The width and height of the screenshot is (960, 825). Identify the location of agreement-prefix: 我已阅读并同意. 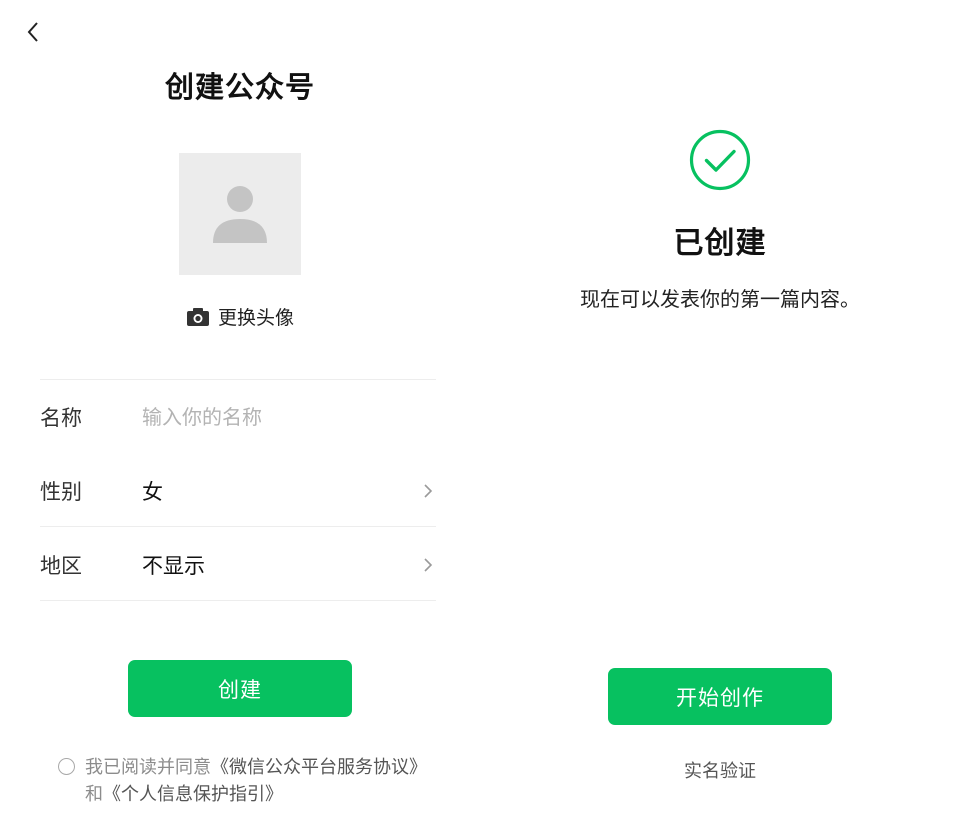
(148, 767).